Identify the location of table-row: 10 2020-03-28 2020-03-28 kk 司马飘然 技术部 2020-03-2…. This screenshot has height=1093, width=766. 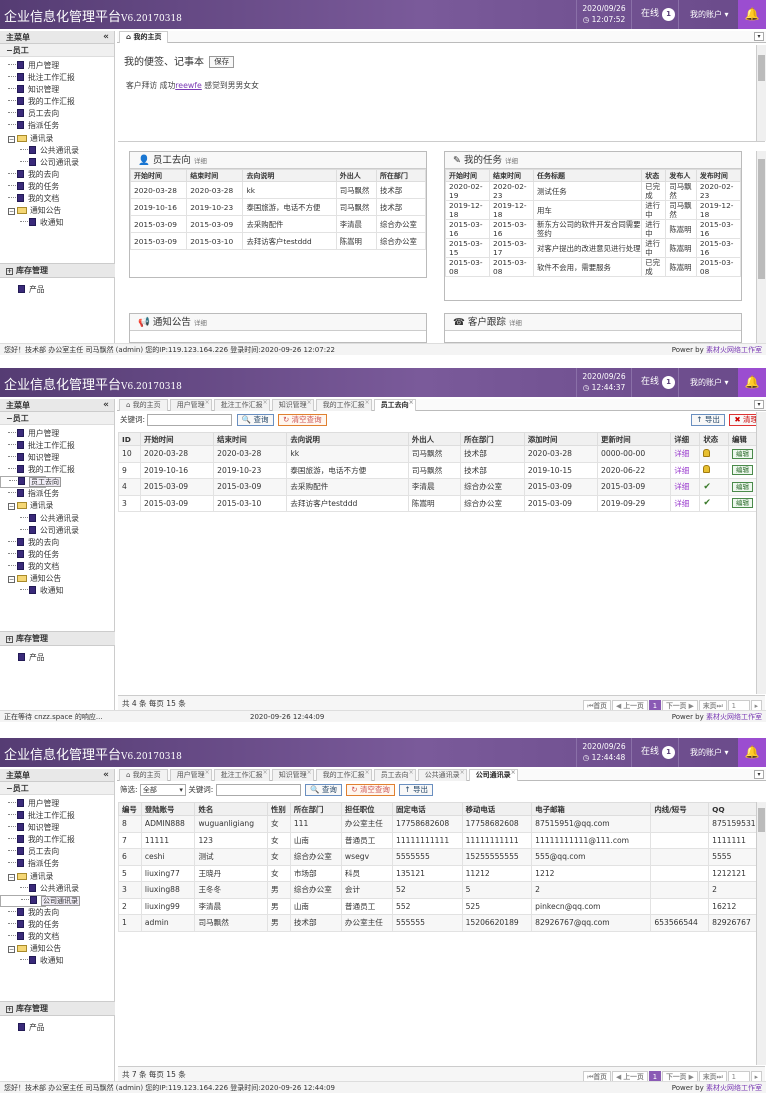
(442, 454).